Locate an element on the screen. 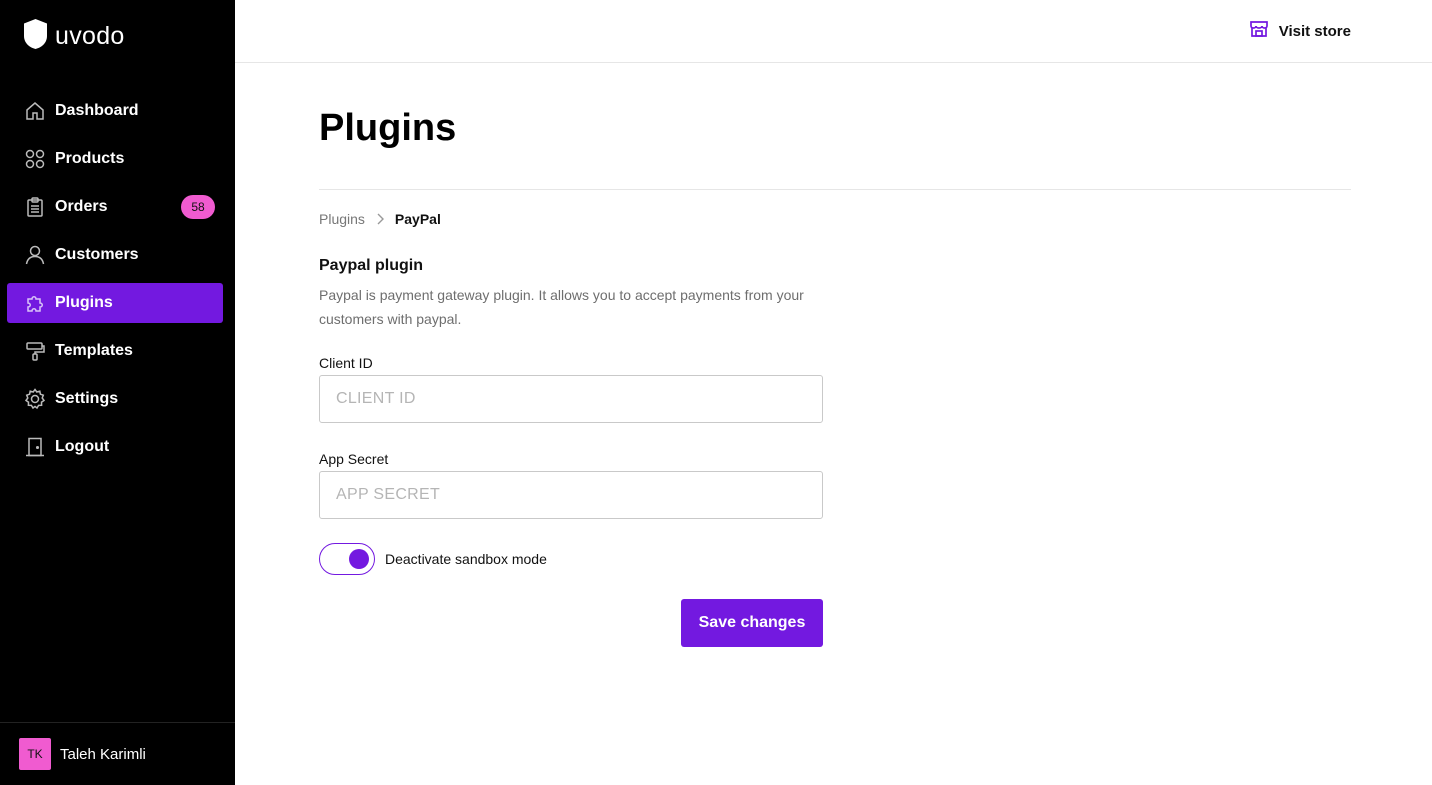 This screenshot has height=785, width=1432. visit-store-label: Visit store is located at coordinates (1314, 31).